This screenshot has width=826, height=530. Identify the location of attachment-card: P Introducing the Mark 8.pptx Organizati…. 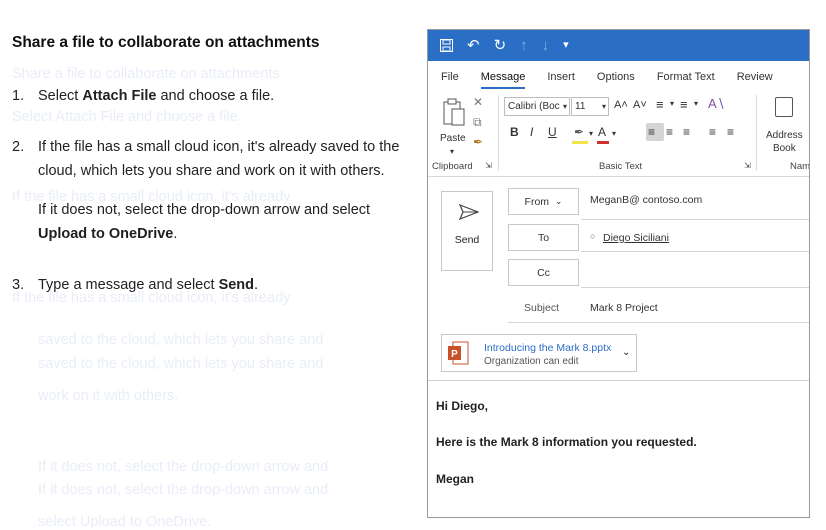
(539, 353).